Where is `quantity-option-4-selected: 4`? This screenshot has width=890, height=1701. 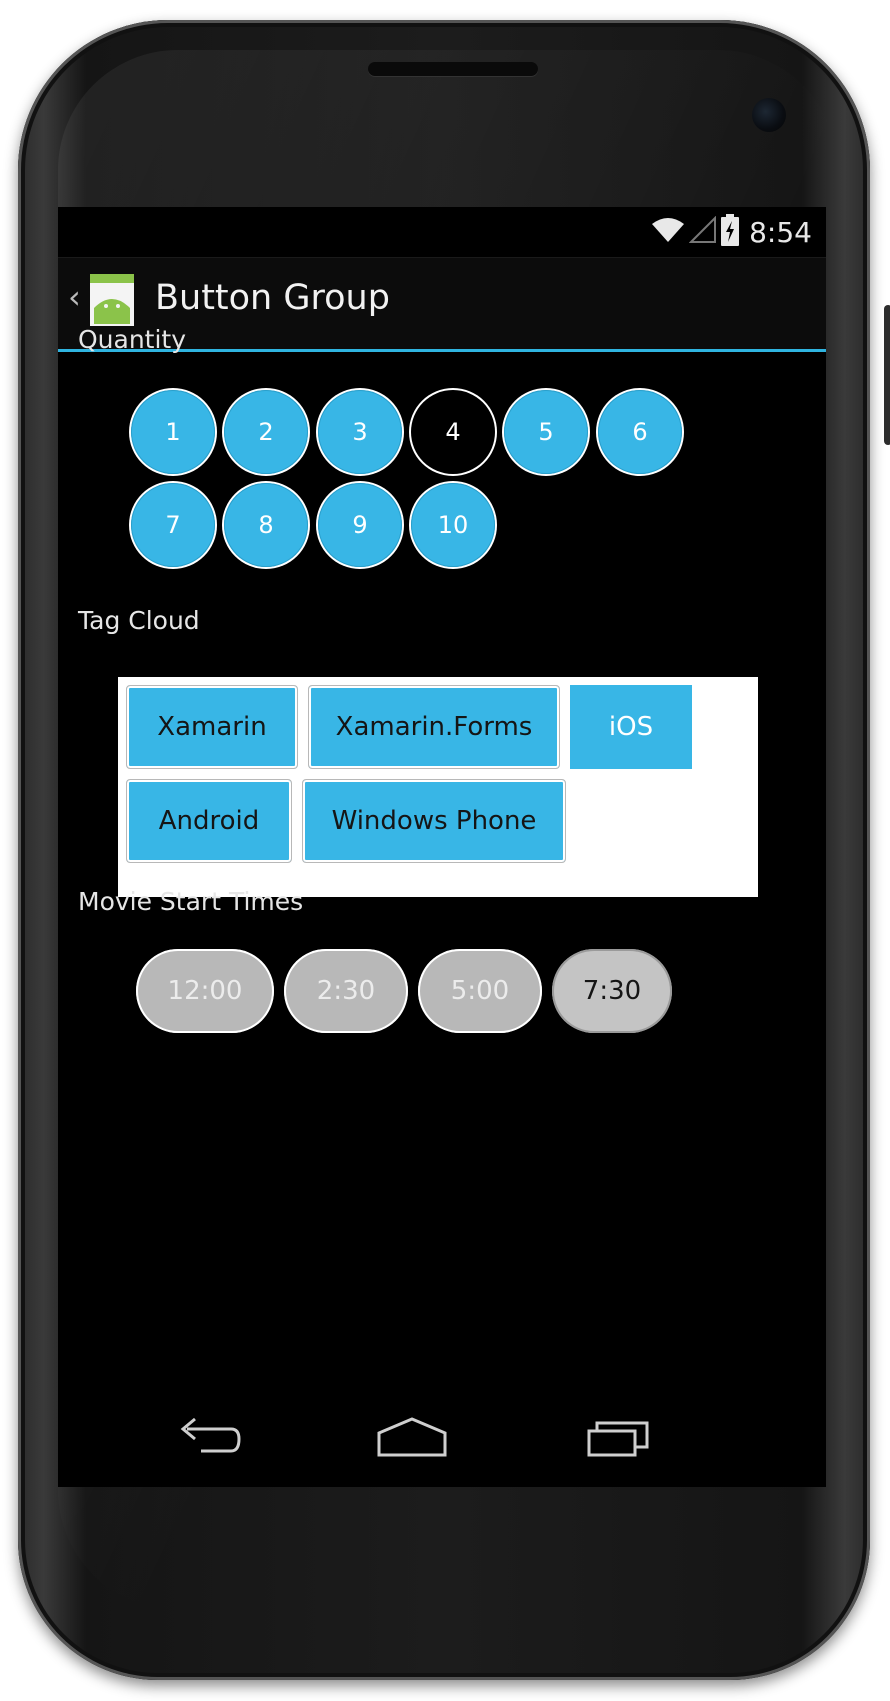 quantity-option-4-selected: 4 is located at coordinates (453, 432).